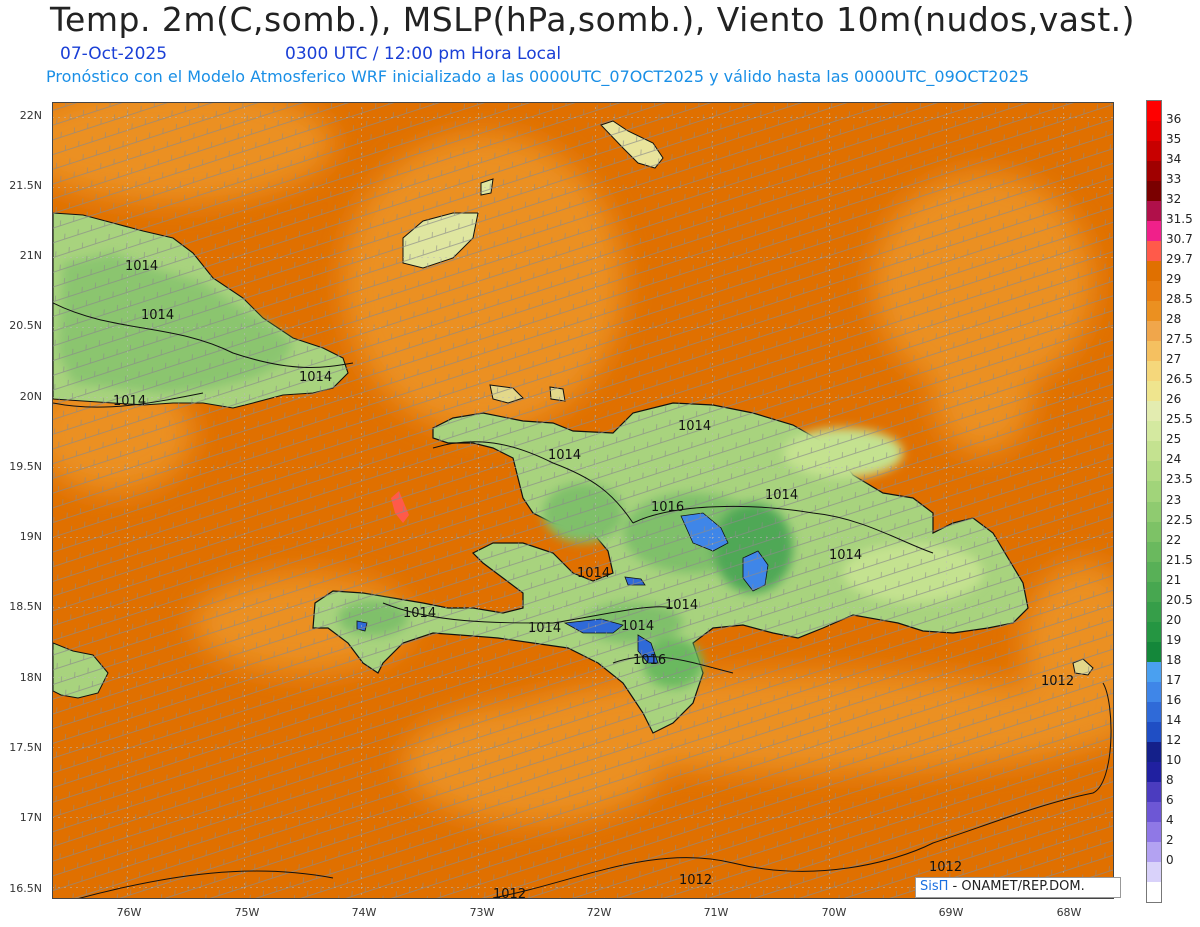 This screenshot has height=927, width=1200. What do you see at coordinates (1174, 199) in the screenshot?
I see `colorbar-label: 32` at bounding box center [1174, 199].